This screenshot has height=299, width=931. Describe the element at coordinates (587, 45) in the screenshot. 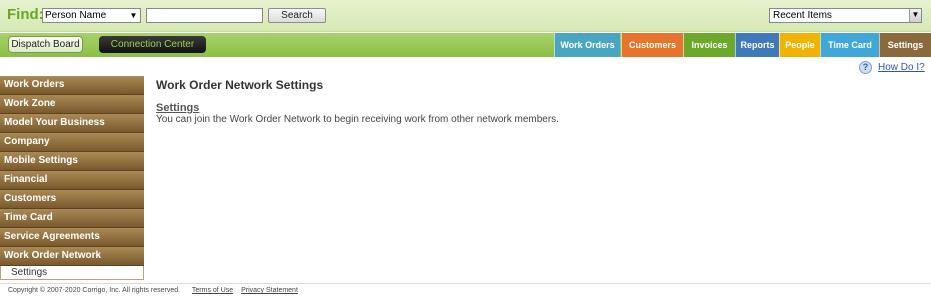

I see `tab-work-orders: Work Orders` at that location.